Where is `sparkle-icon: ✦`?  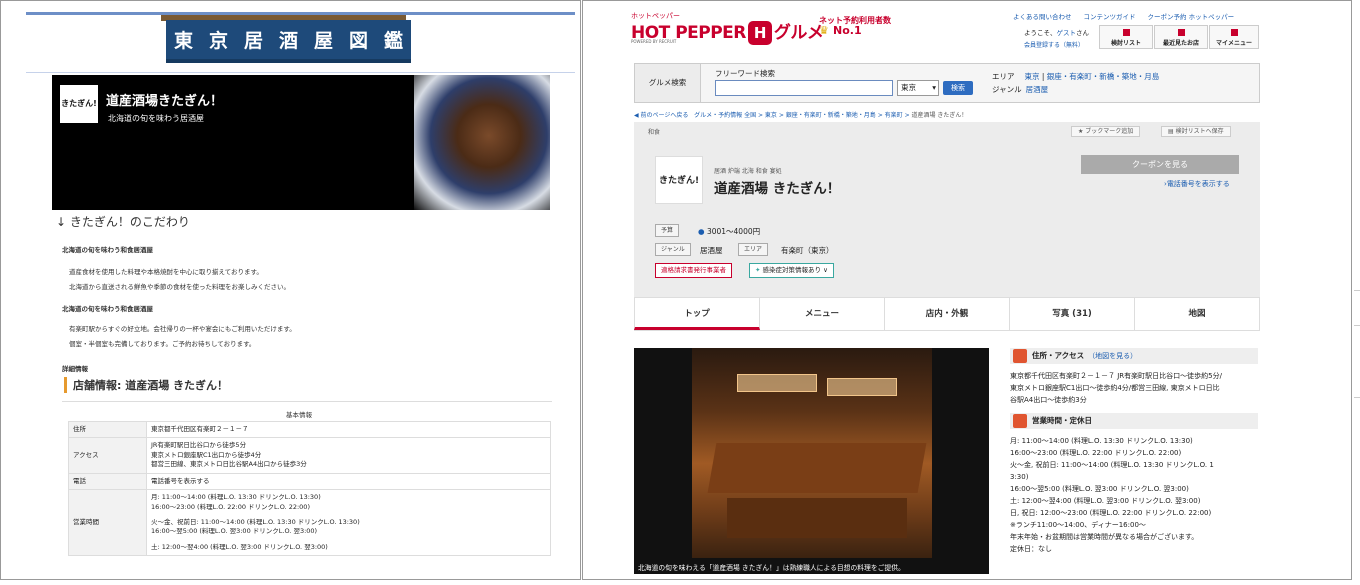 sparkle-icon: ✦ is located at coordinates (758, 270).